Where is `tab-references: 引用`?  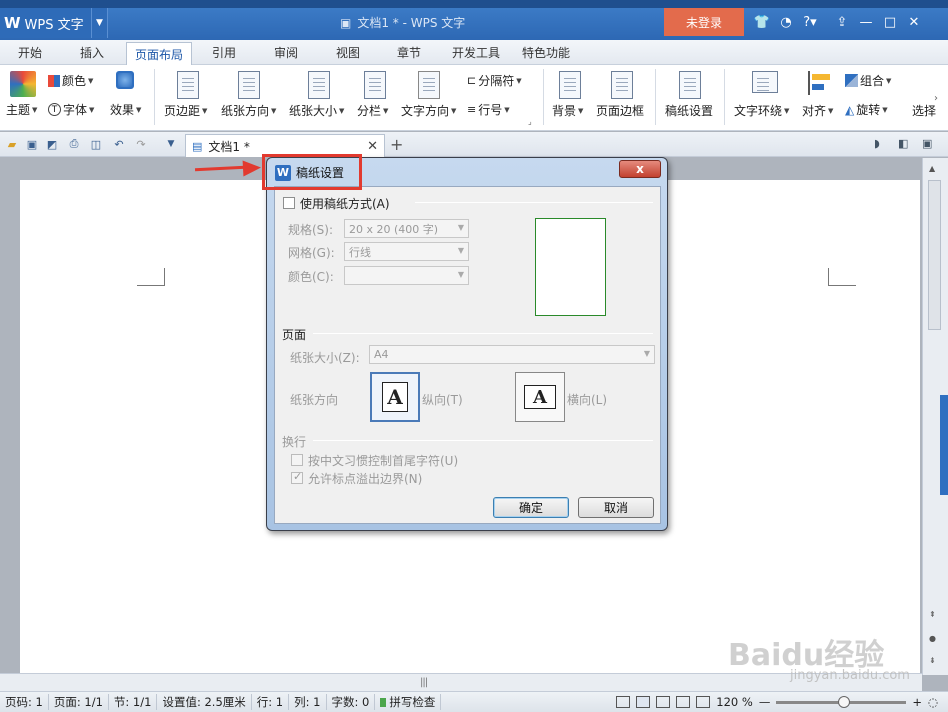 tab-references: 引用 is located at coordinates (224, 52).